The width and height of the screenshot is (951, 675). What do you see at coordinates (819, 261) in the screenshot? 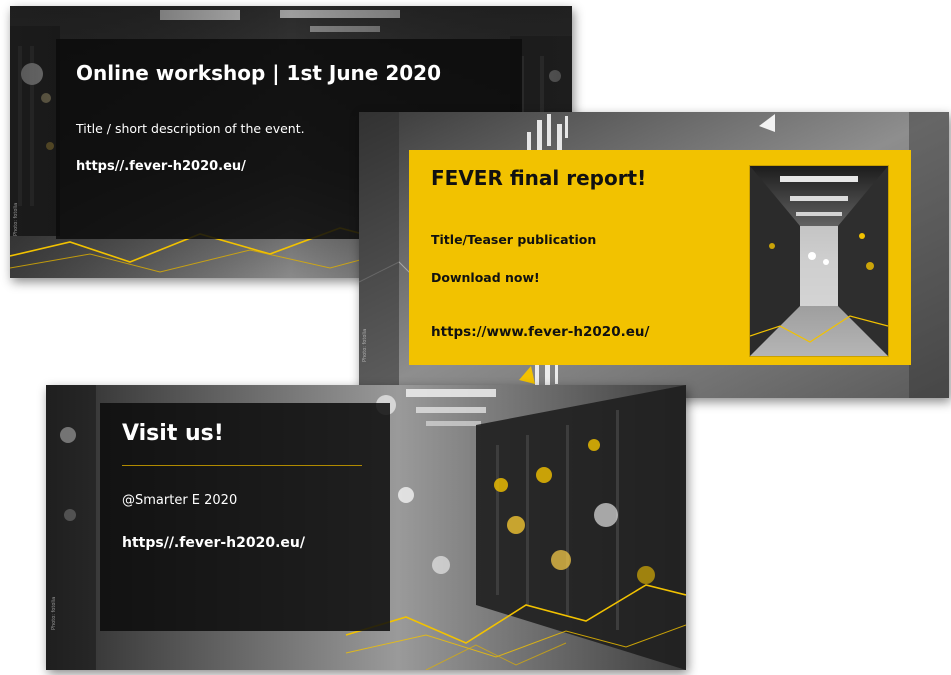
I see `server-corridor-image` at bounding box center [819, 261].